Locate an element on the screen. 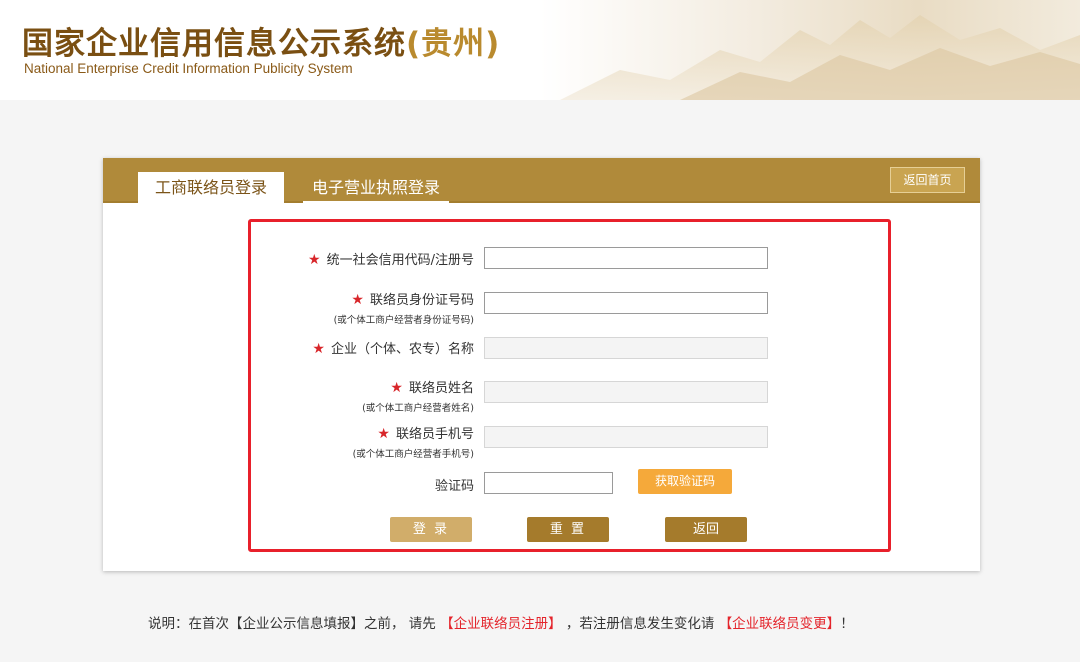  site-title: 国家企业信用信息公示系统(贵州) is located at coordinates (261, 44).